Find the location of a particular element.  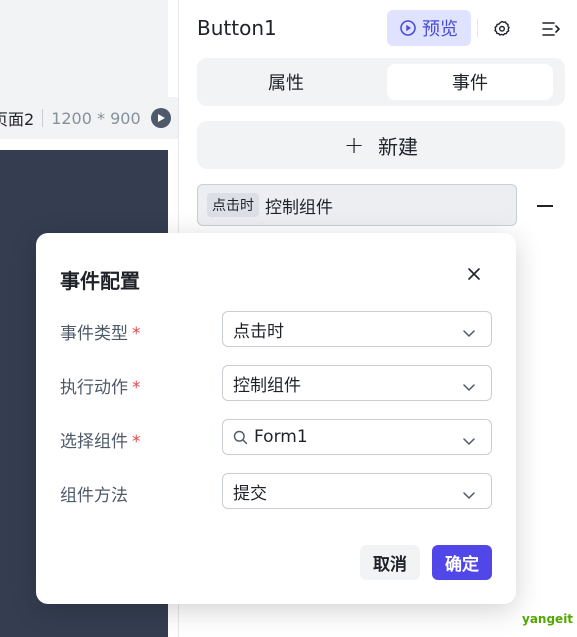

canvas-info-bar: 页面2 1200 * 900 is located at coordinates (89, 118).